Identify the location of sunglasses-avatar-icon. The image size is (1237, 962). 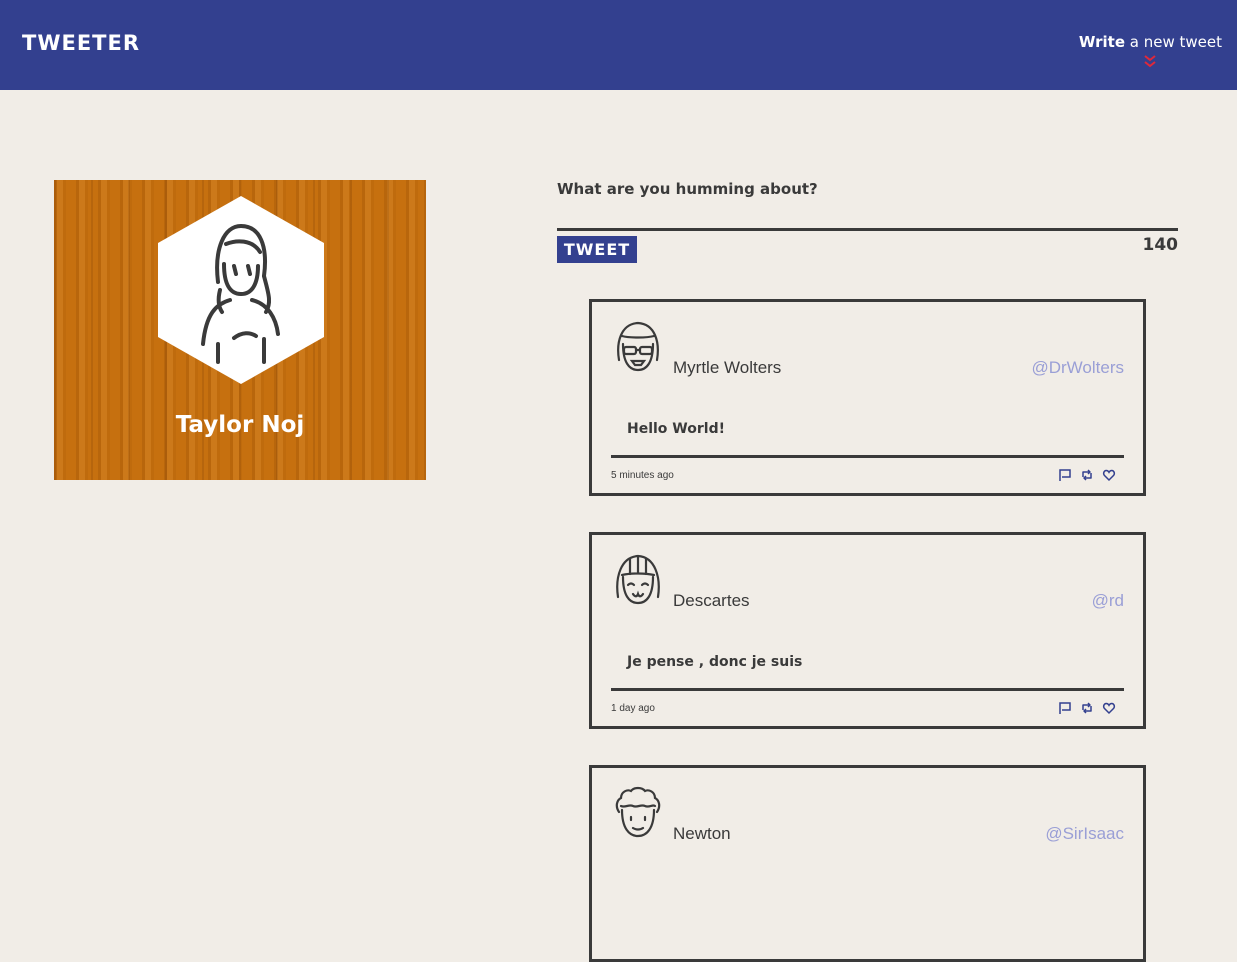
(638, 346).